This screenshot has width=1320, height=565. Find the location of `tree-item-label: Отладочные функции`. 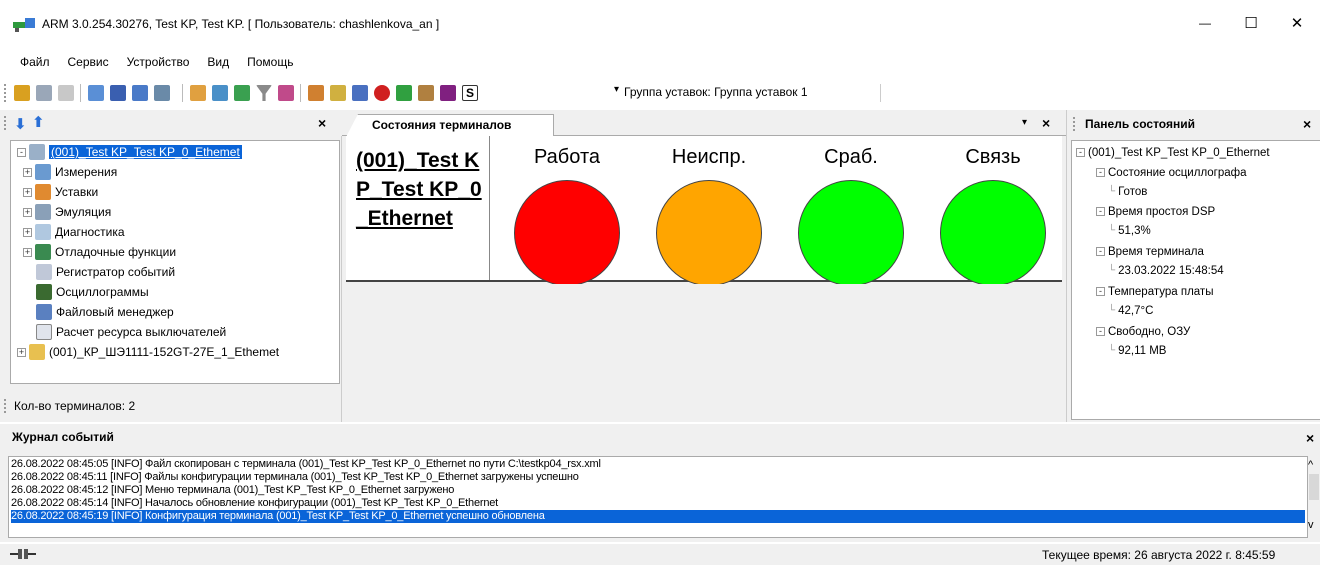

tree-item-label: Отладочные функции is located at coordinates (116, 252).